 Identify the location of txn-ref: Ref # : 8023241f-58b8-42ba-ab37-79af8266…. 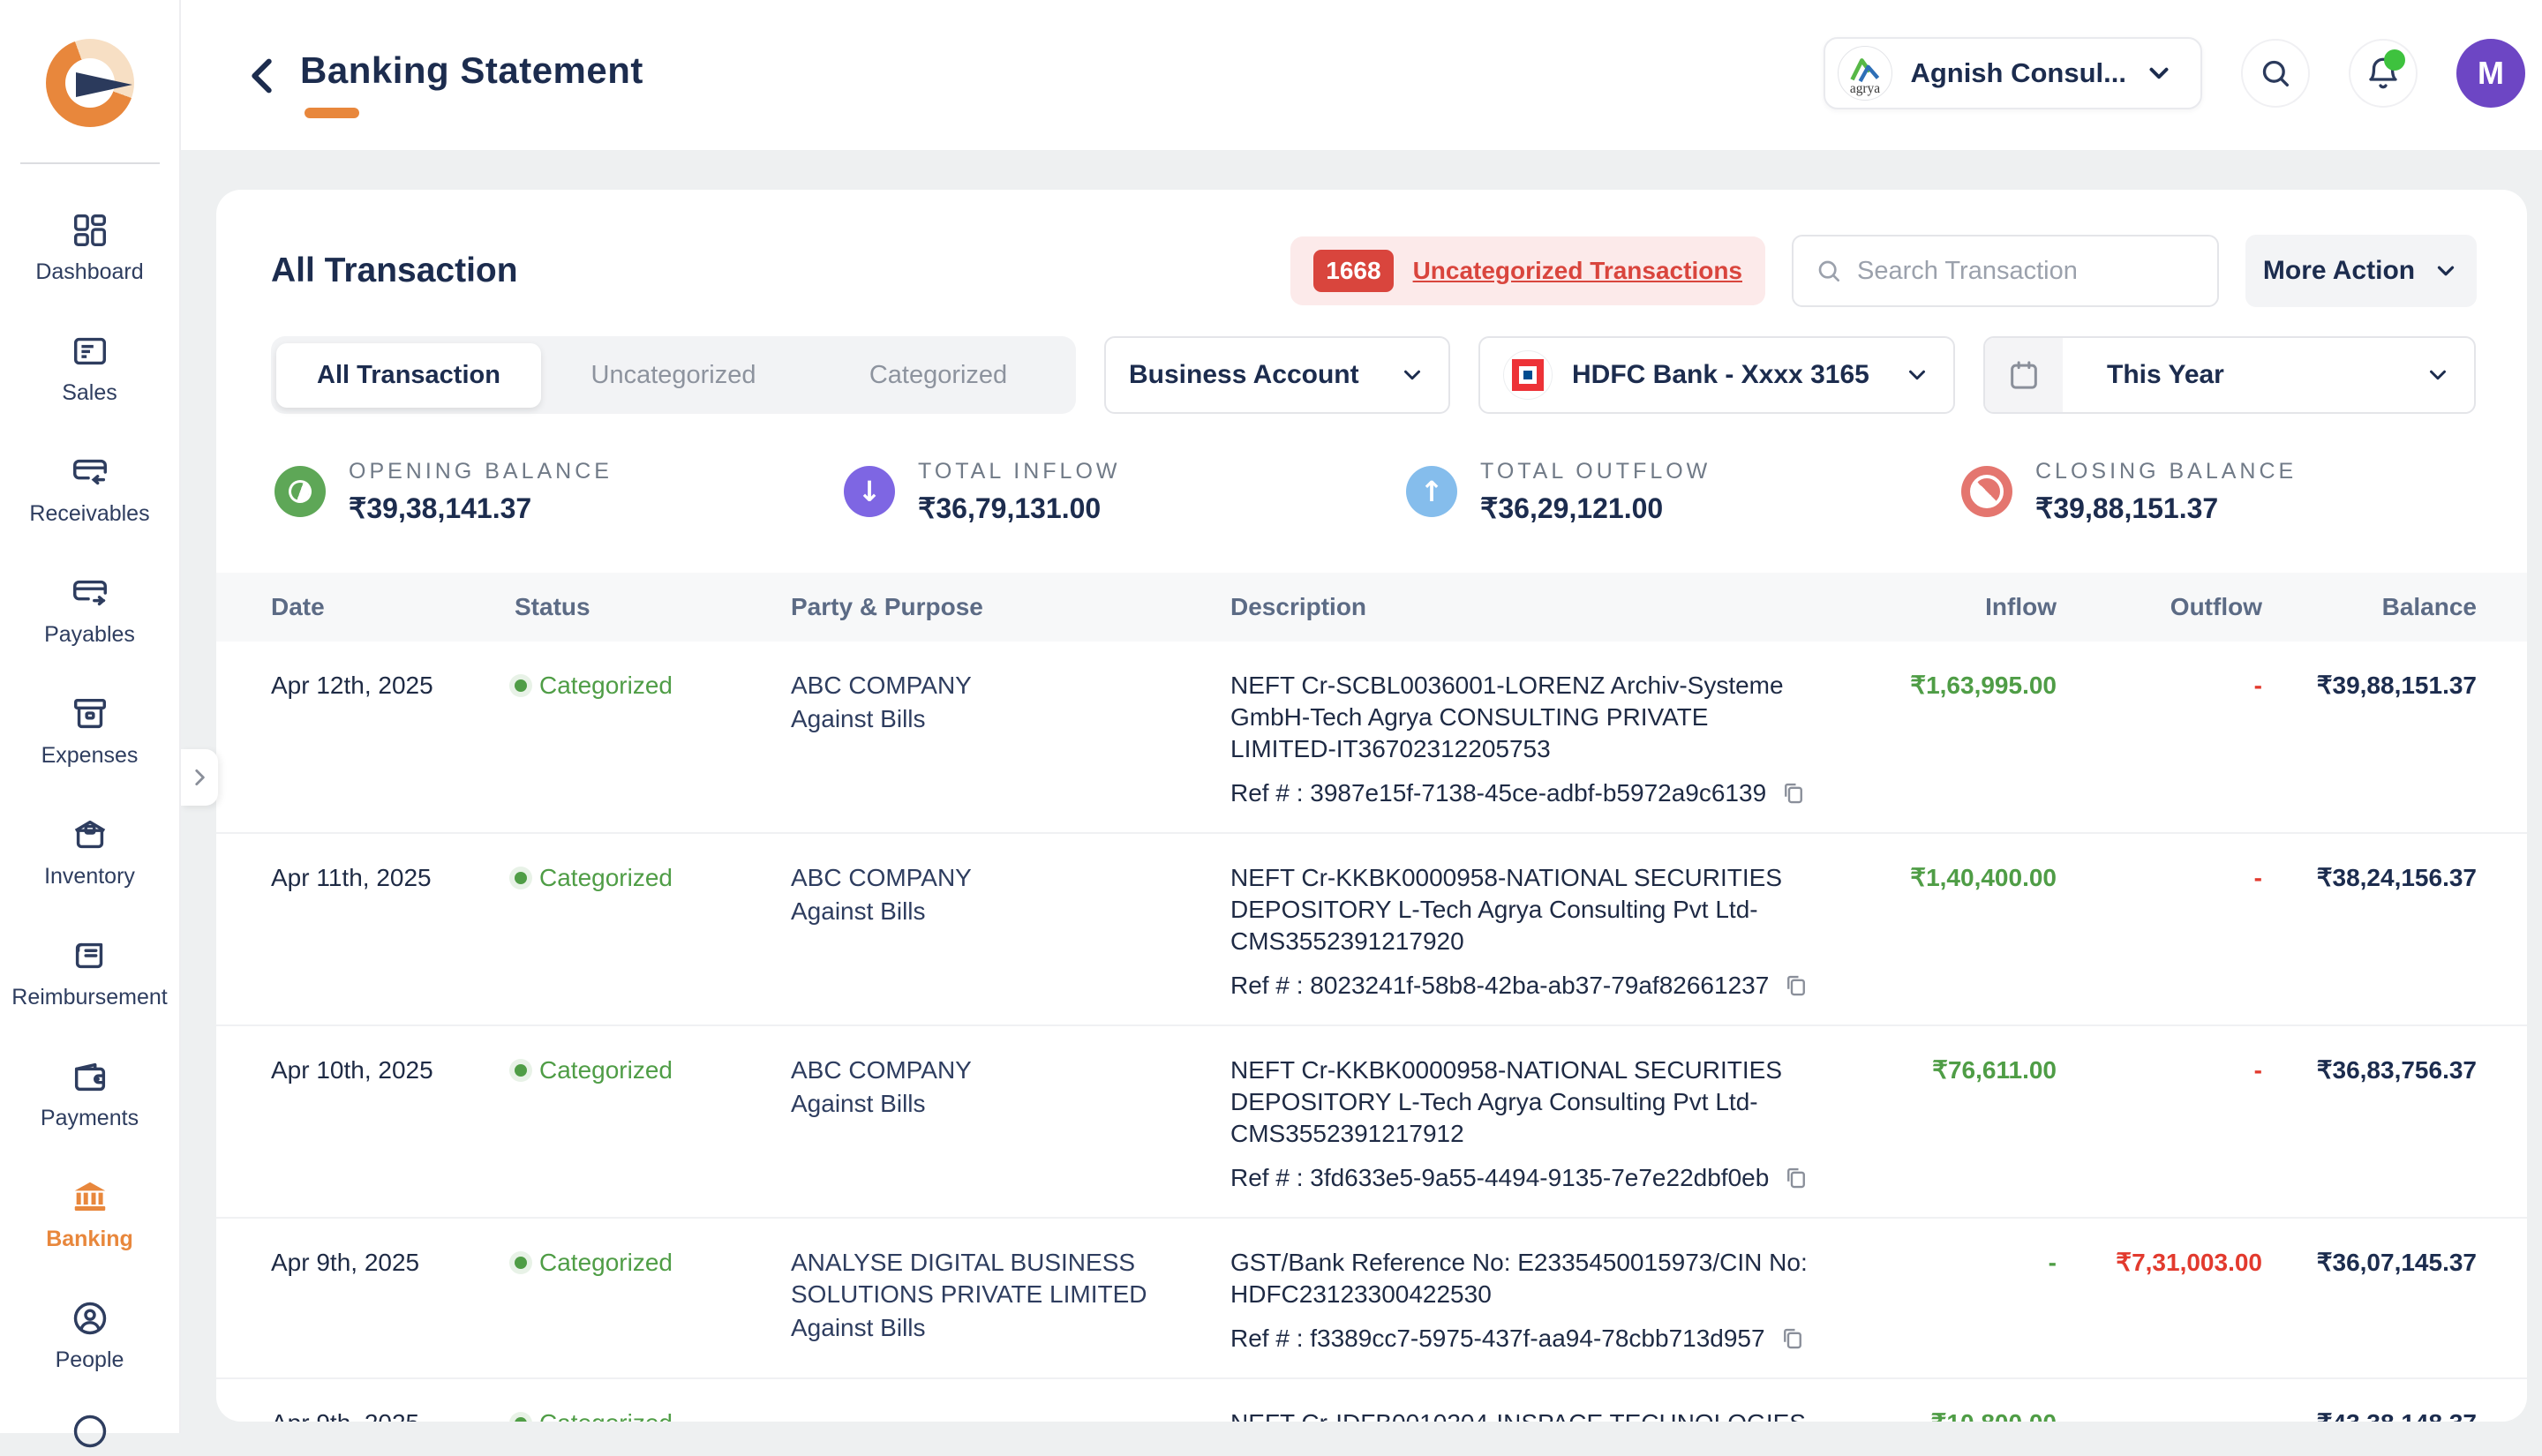
(1500, 986).